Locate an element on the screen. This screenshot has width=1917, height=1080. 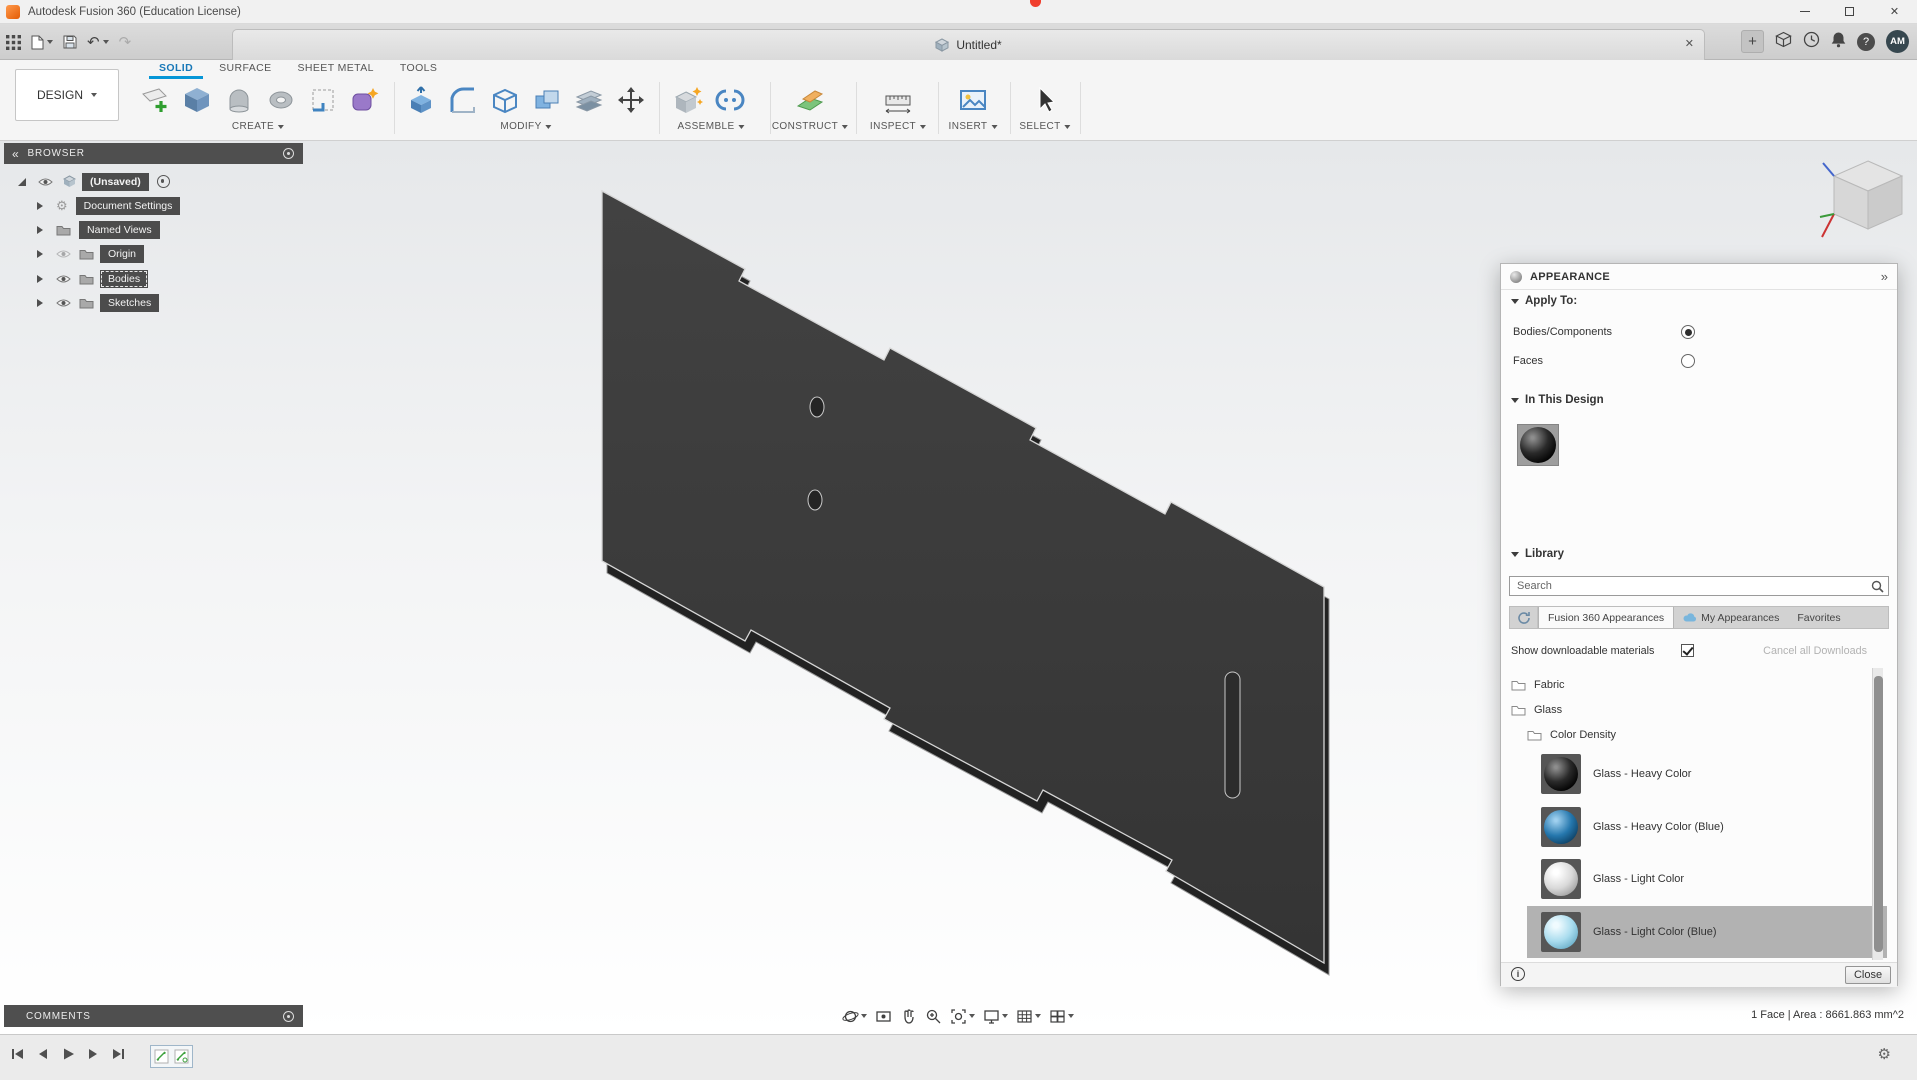
library-search-input is located at coordinates (1699, 586).